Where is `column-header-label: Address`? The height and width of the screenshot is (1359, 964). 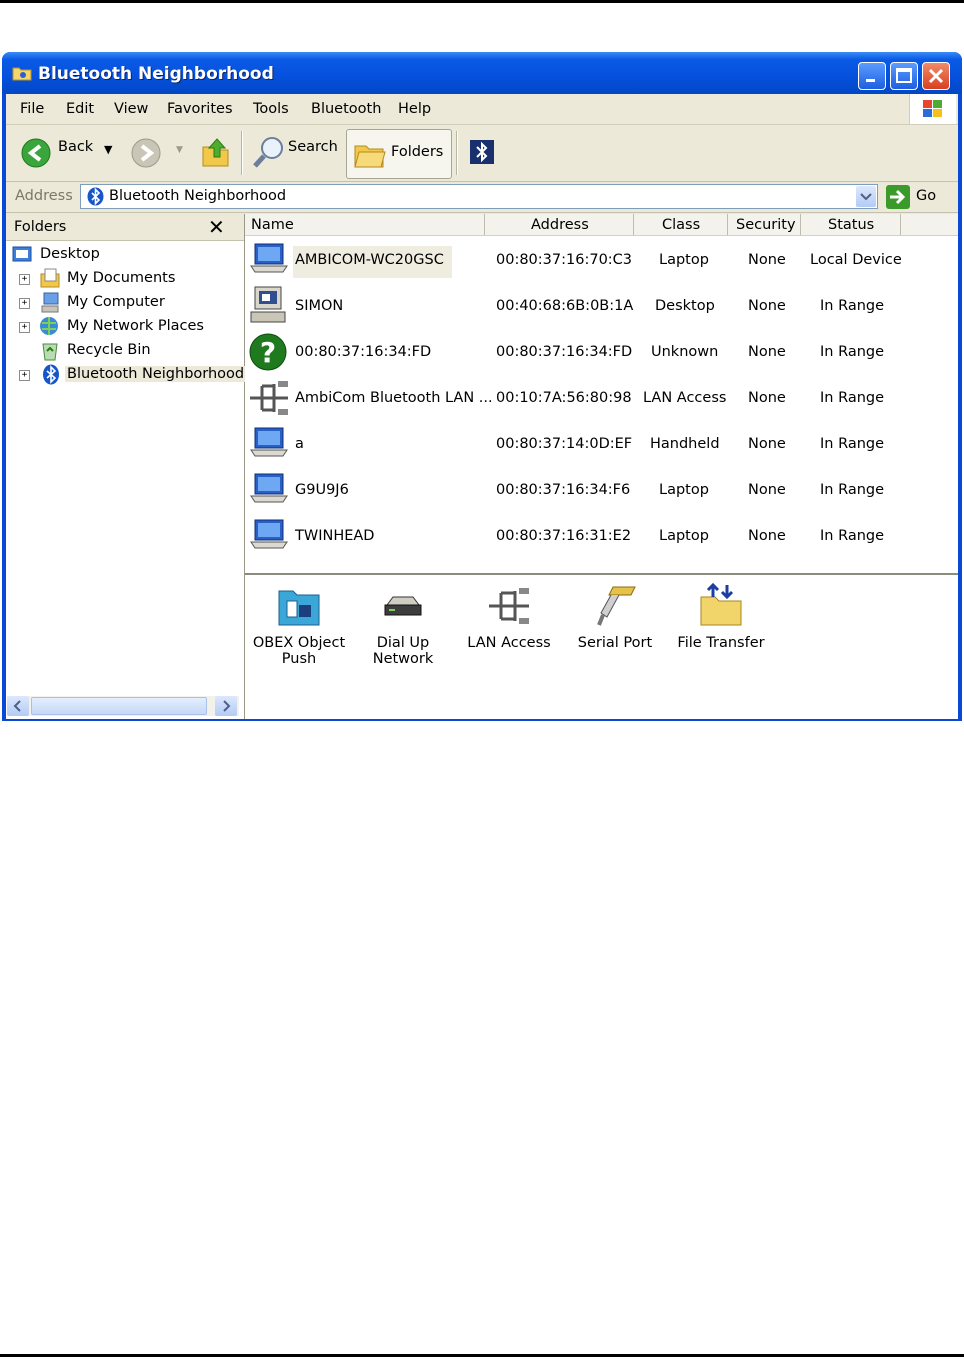 column-header-label: Address is located at coordinates (560, 225).